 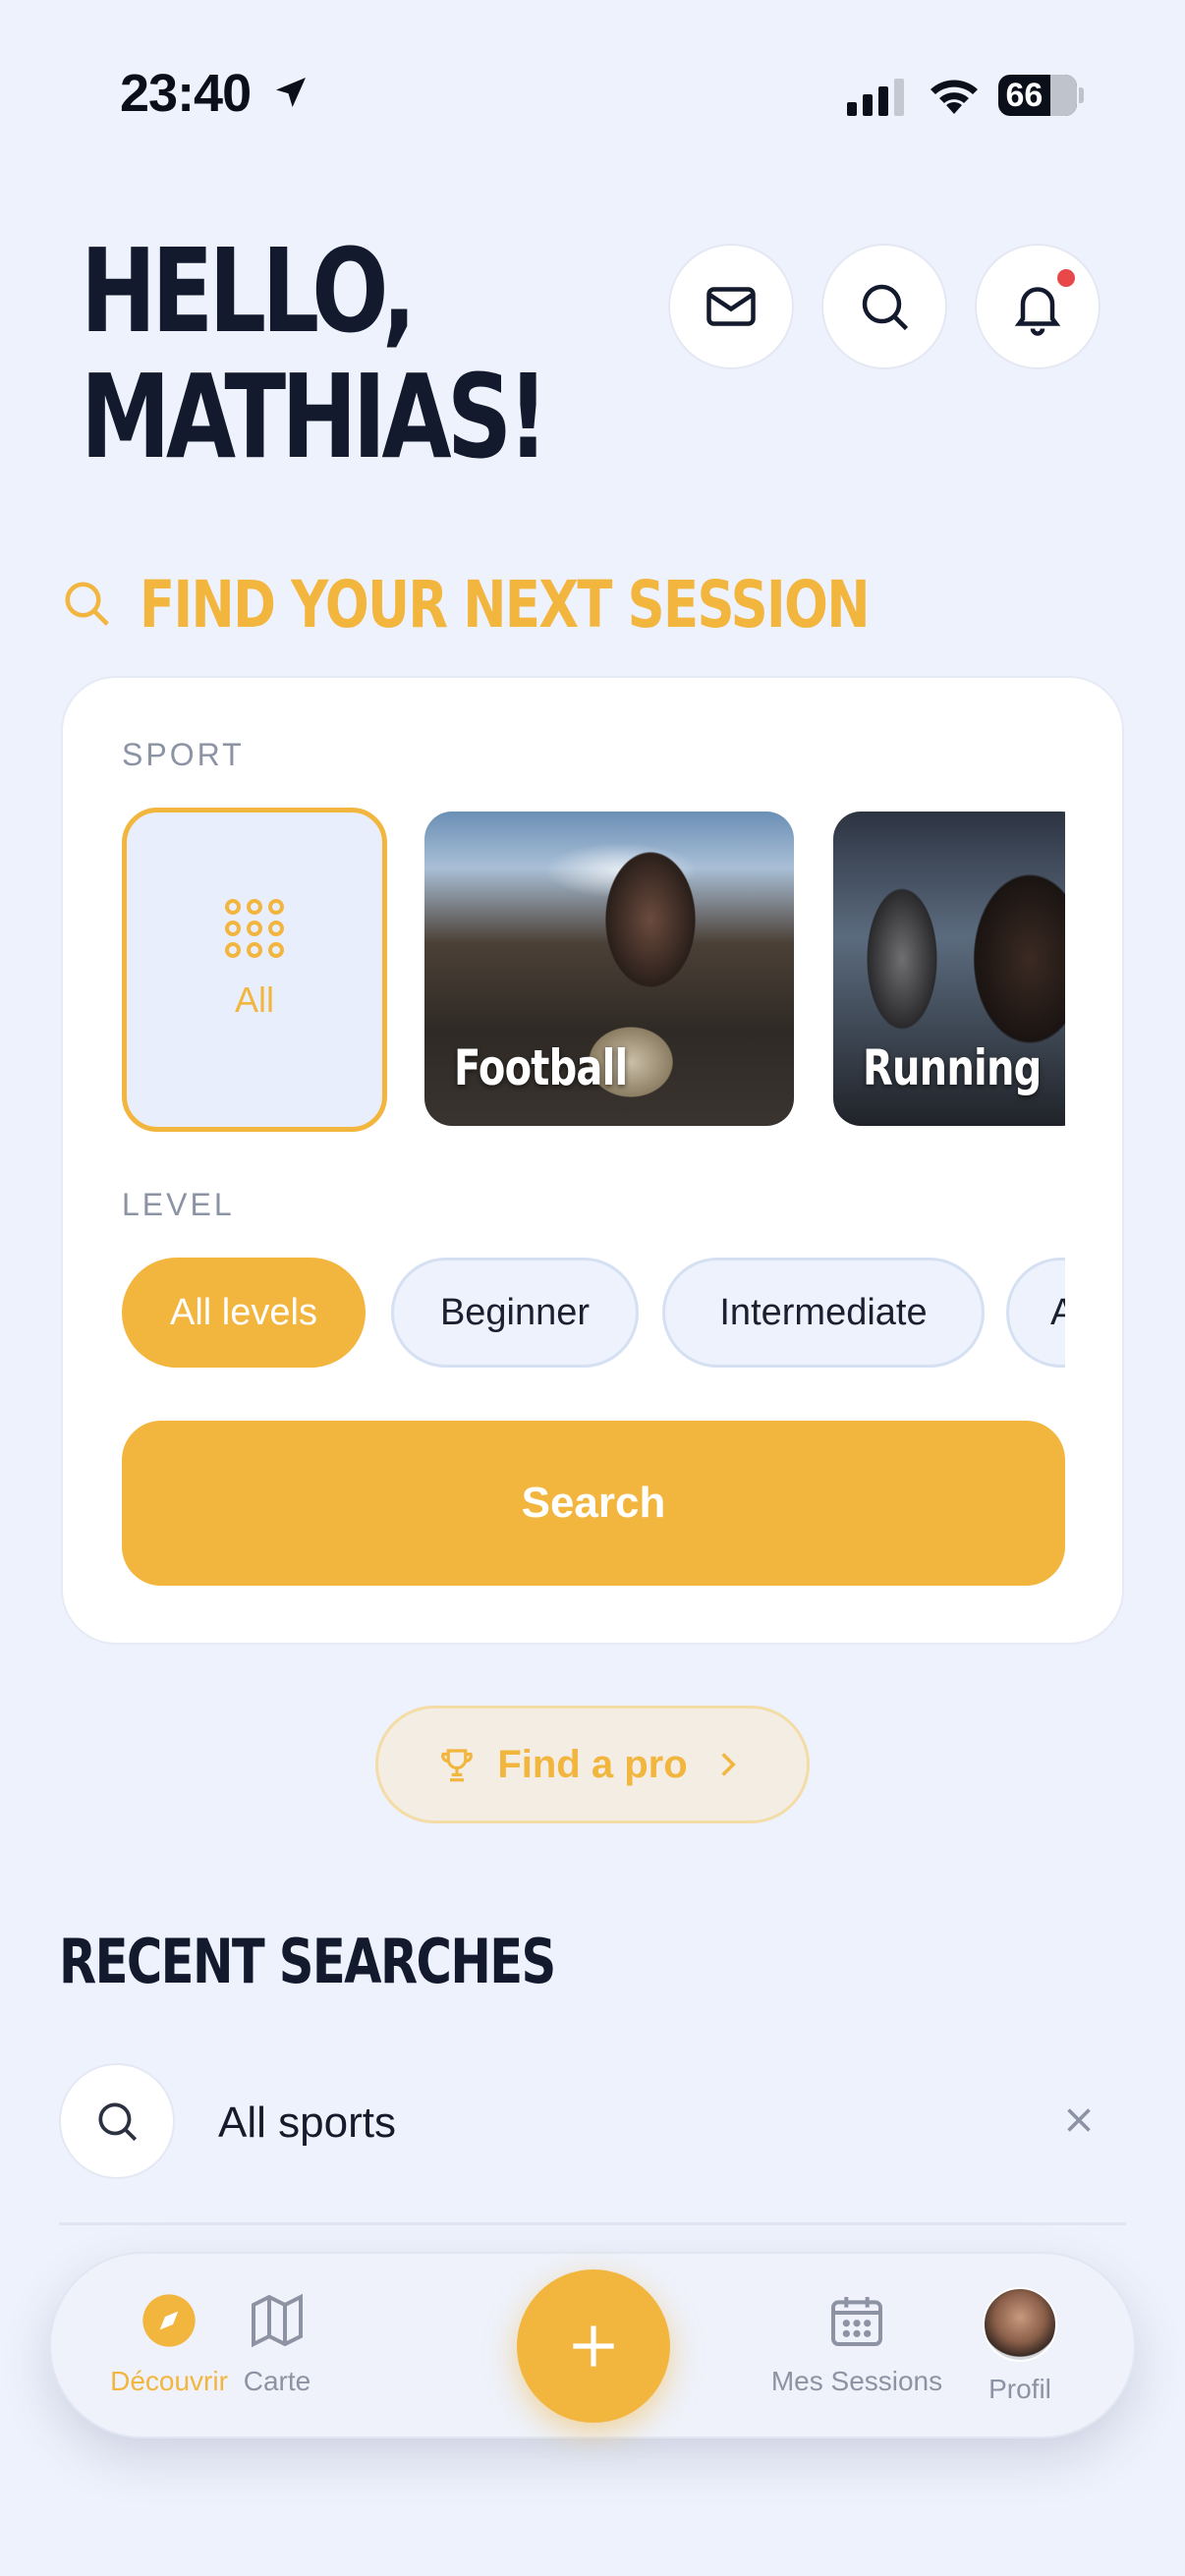 I want to click on grid-icon, so click(x=255, y=928).